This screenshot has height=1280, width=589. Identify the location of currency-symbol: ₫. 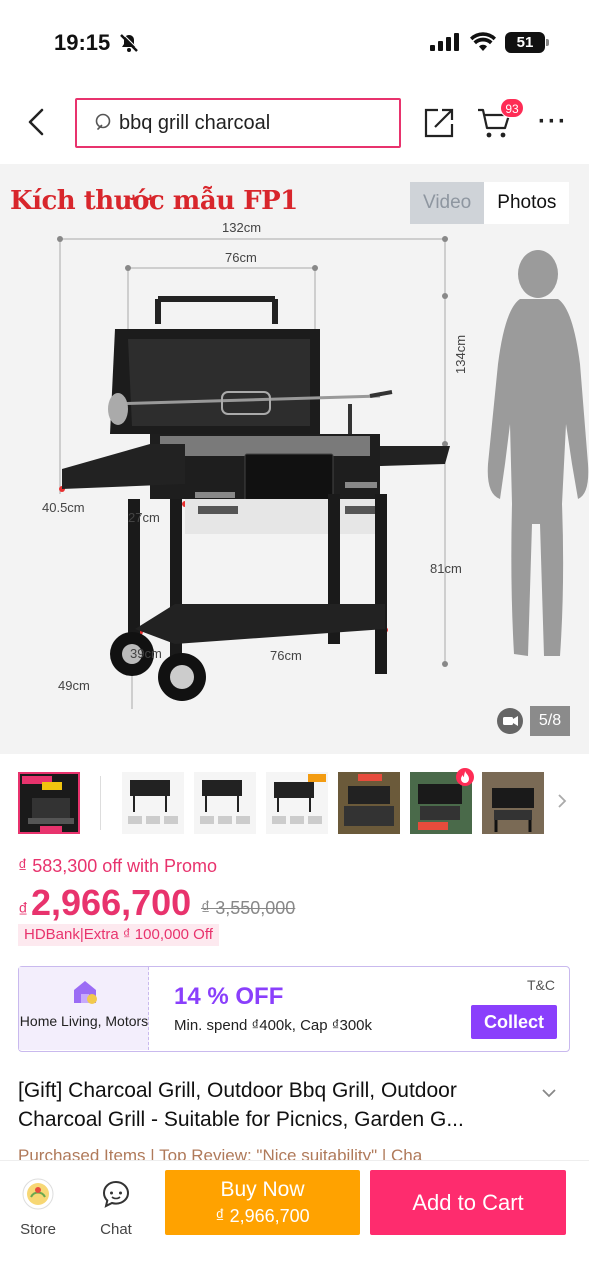
(23, 911).